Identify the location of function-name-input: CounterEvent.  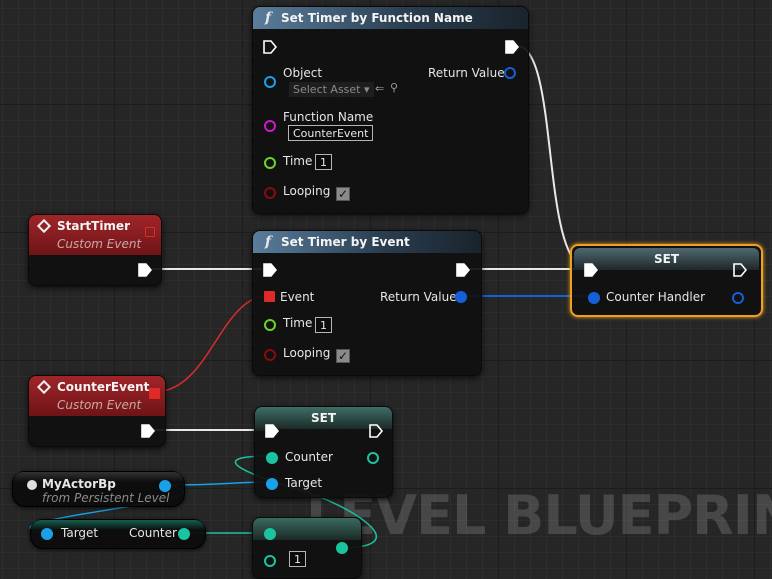
(331, 133).